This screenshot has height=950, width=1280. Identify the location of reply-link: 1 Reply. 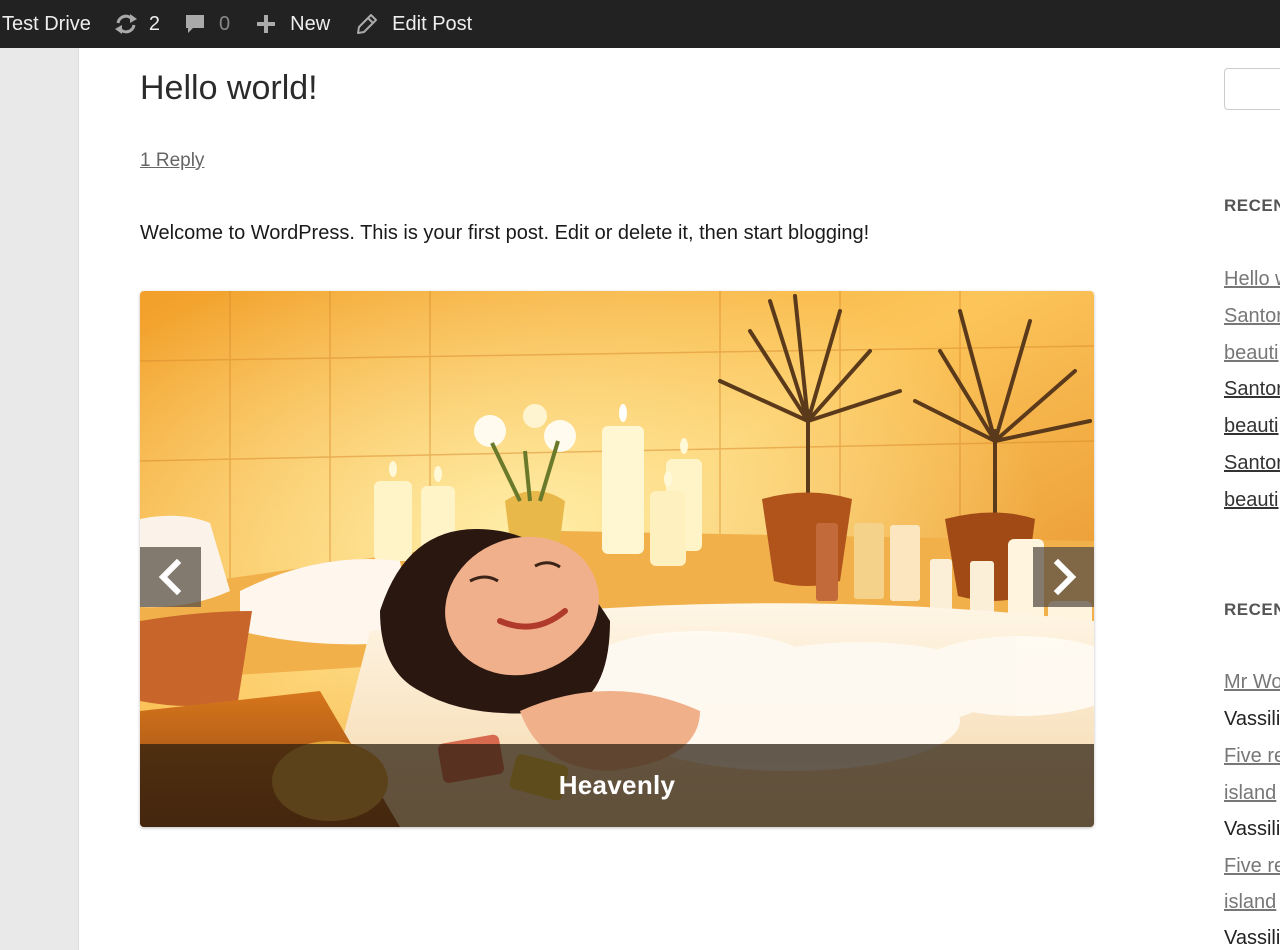
(172, 161).